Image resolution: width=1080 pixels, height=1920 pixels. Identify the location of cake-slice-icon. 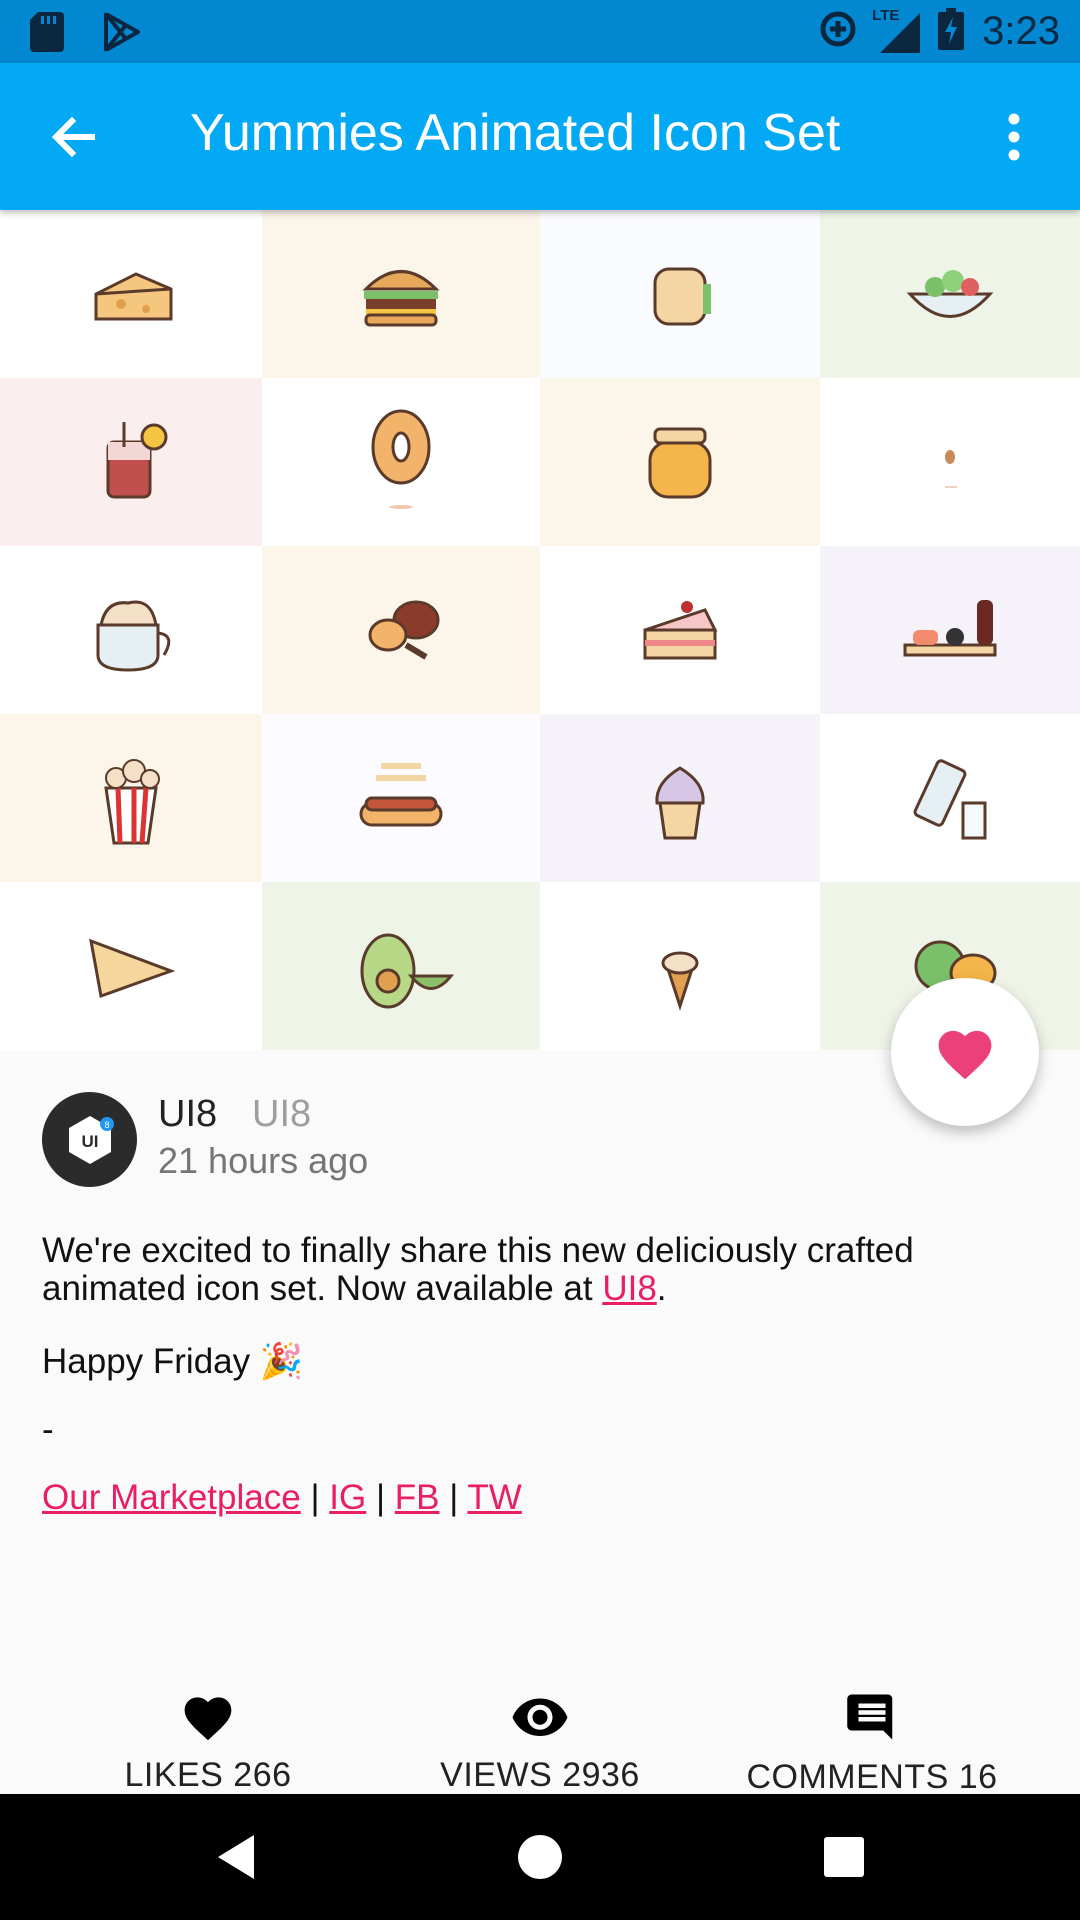
(680, 630).